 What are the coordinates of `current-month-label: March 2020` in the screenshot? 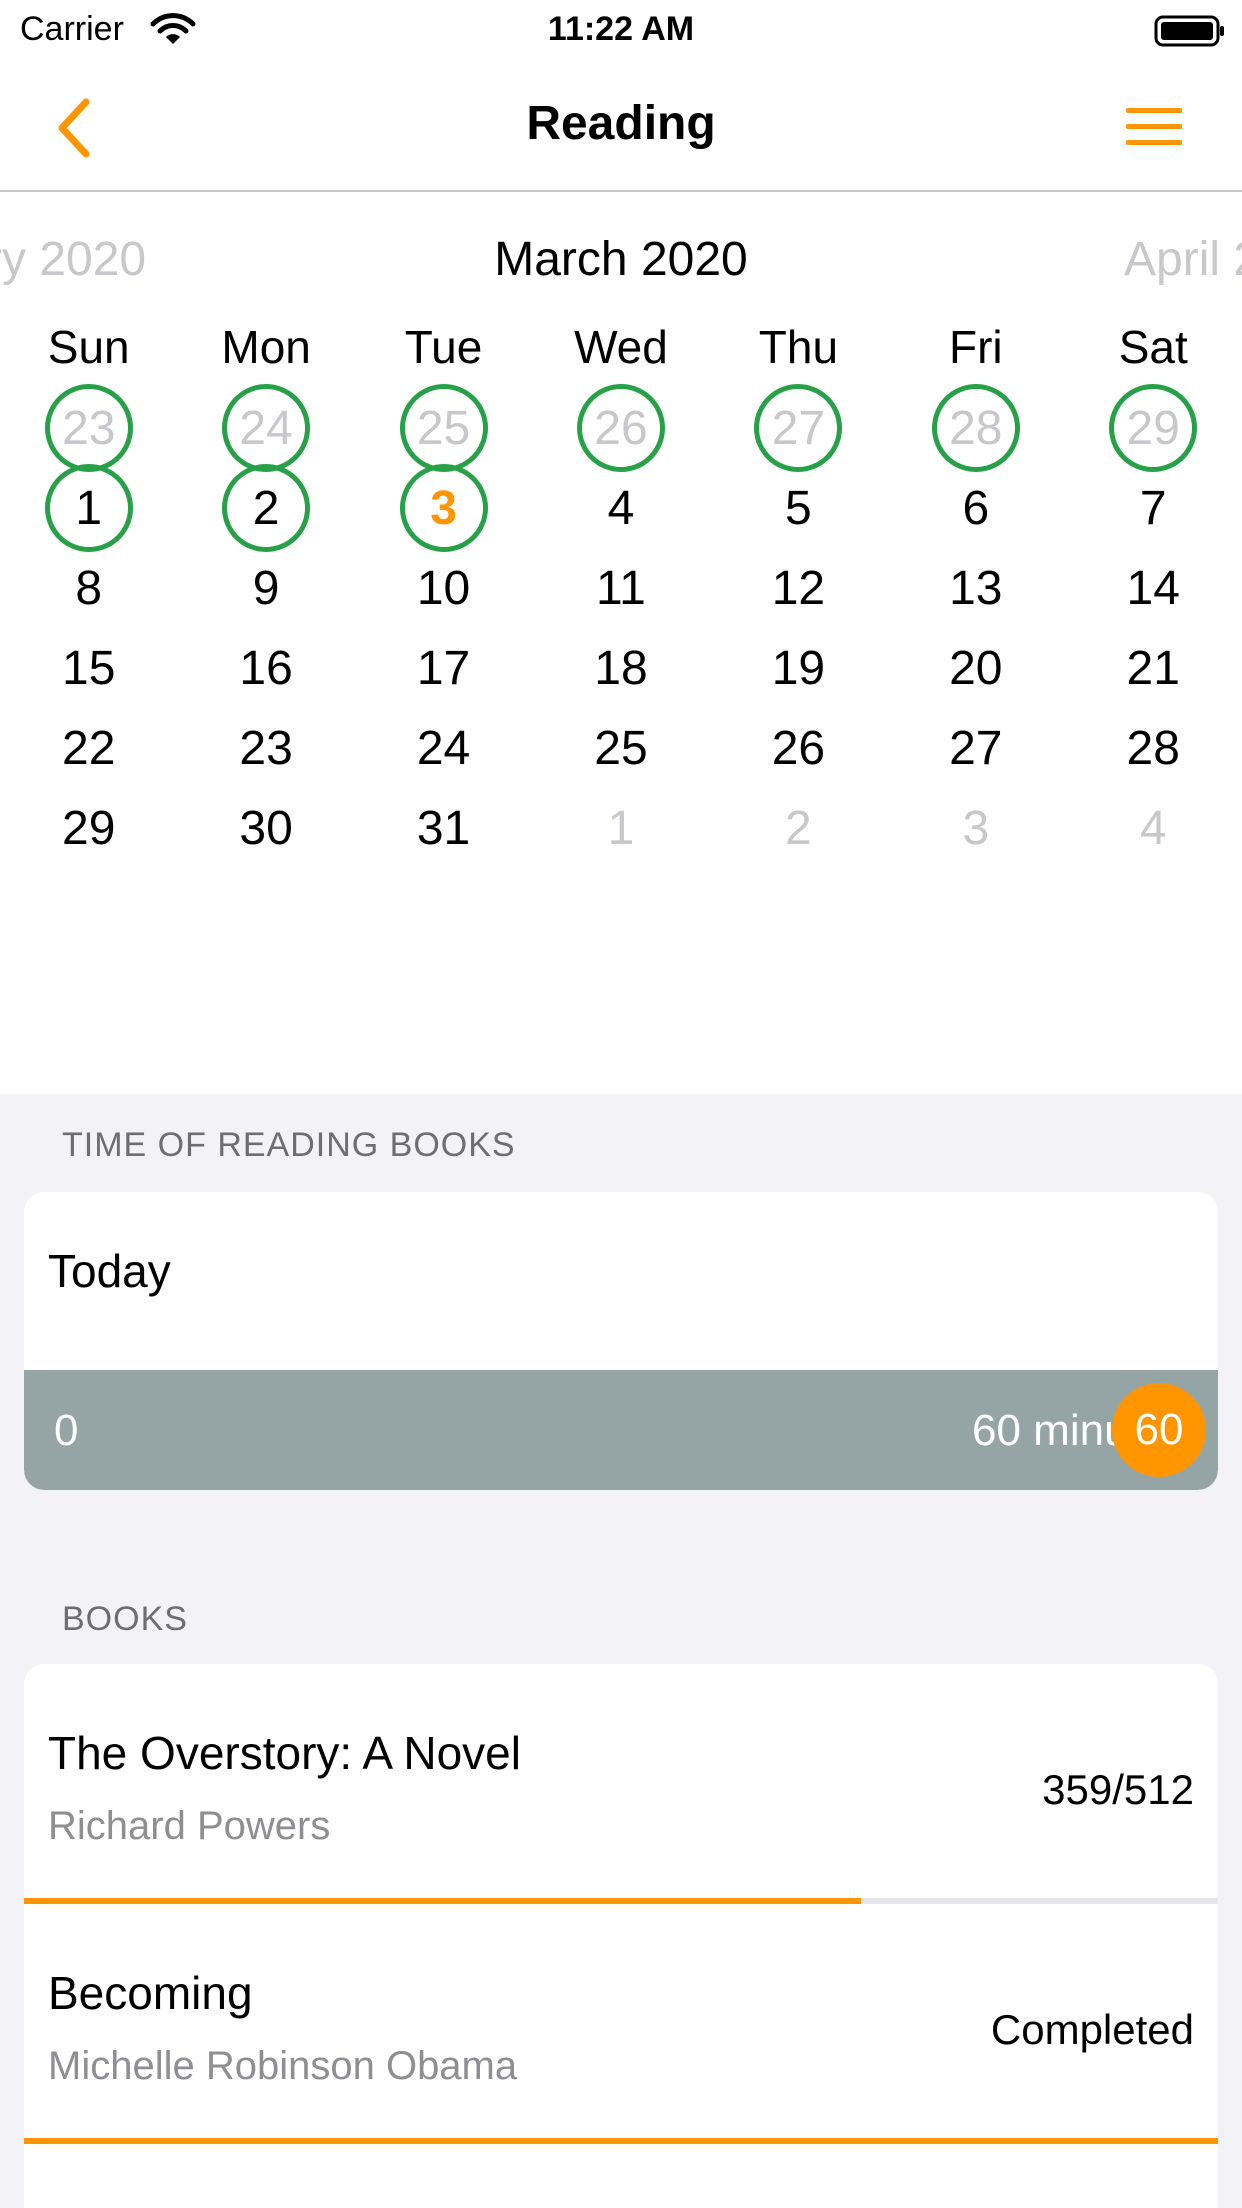 It's located at (621, 259).